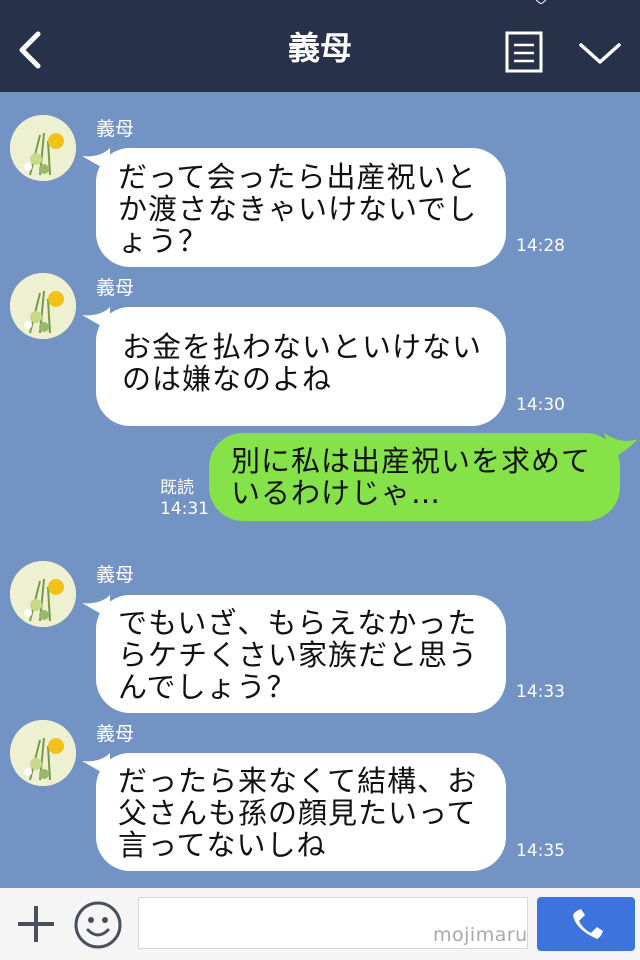 The height and width of the screenshot is (960, 640). I want to click on message-bubble-incoming: お金を払わないといけない のは嫌なのよね, so click(301, 366).